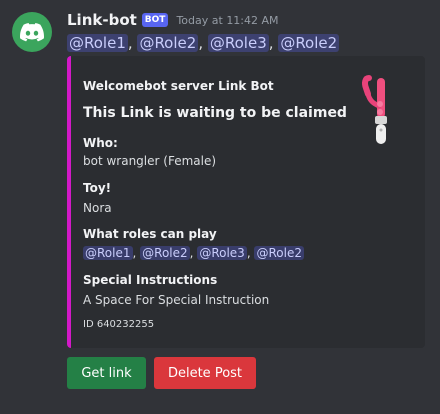 This screenshot has width=440, height=414. What do you see at coordinates (205, 373) in the screenshot?
I see `delete-post-button: Delete Post` at bounding box center [205, 373].